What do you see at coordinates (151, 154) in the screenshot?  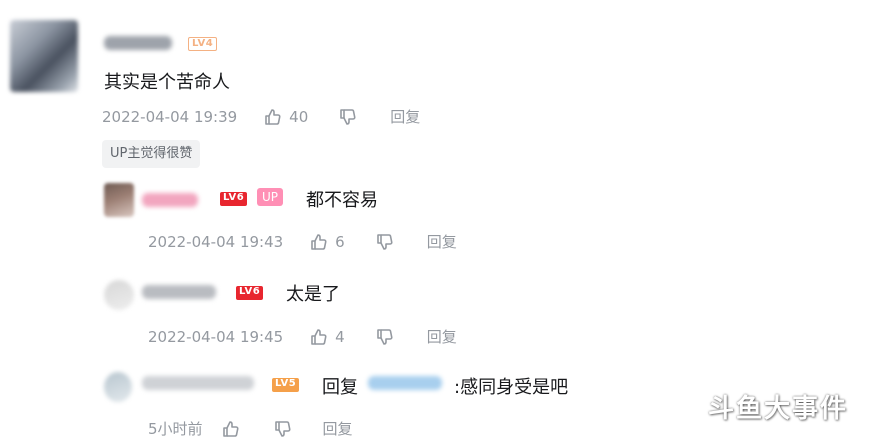 I see `up-liked-tag: UP主觉得很赞` at bounding box center [151, 154].